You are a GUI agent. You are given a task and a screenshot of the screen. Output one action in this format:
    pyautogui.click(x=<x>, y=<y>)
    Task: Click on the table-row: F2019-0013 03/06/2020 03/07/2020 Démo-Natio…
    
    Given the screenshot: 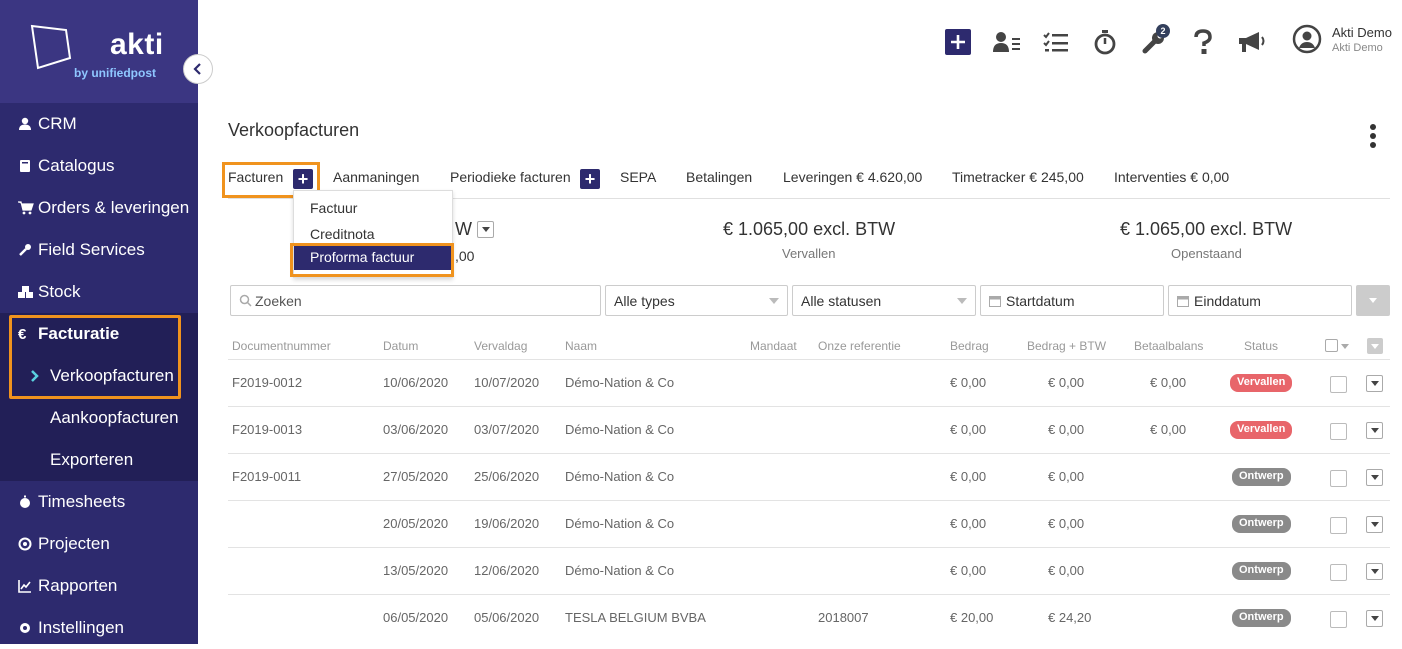 What is the action you would take?
    pyautogui.click(x=809, y=429)
    